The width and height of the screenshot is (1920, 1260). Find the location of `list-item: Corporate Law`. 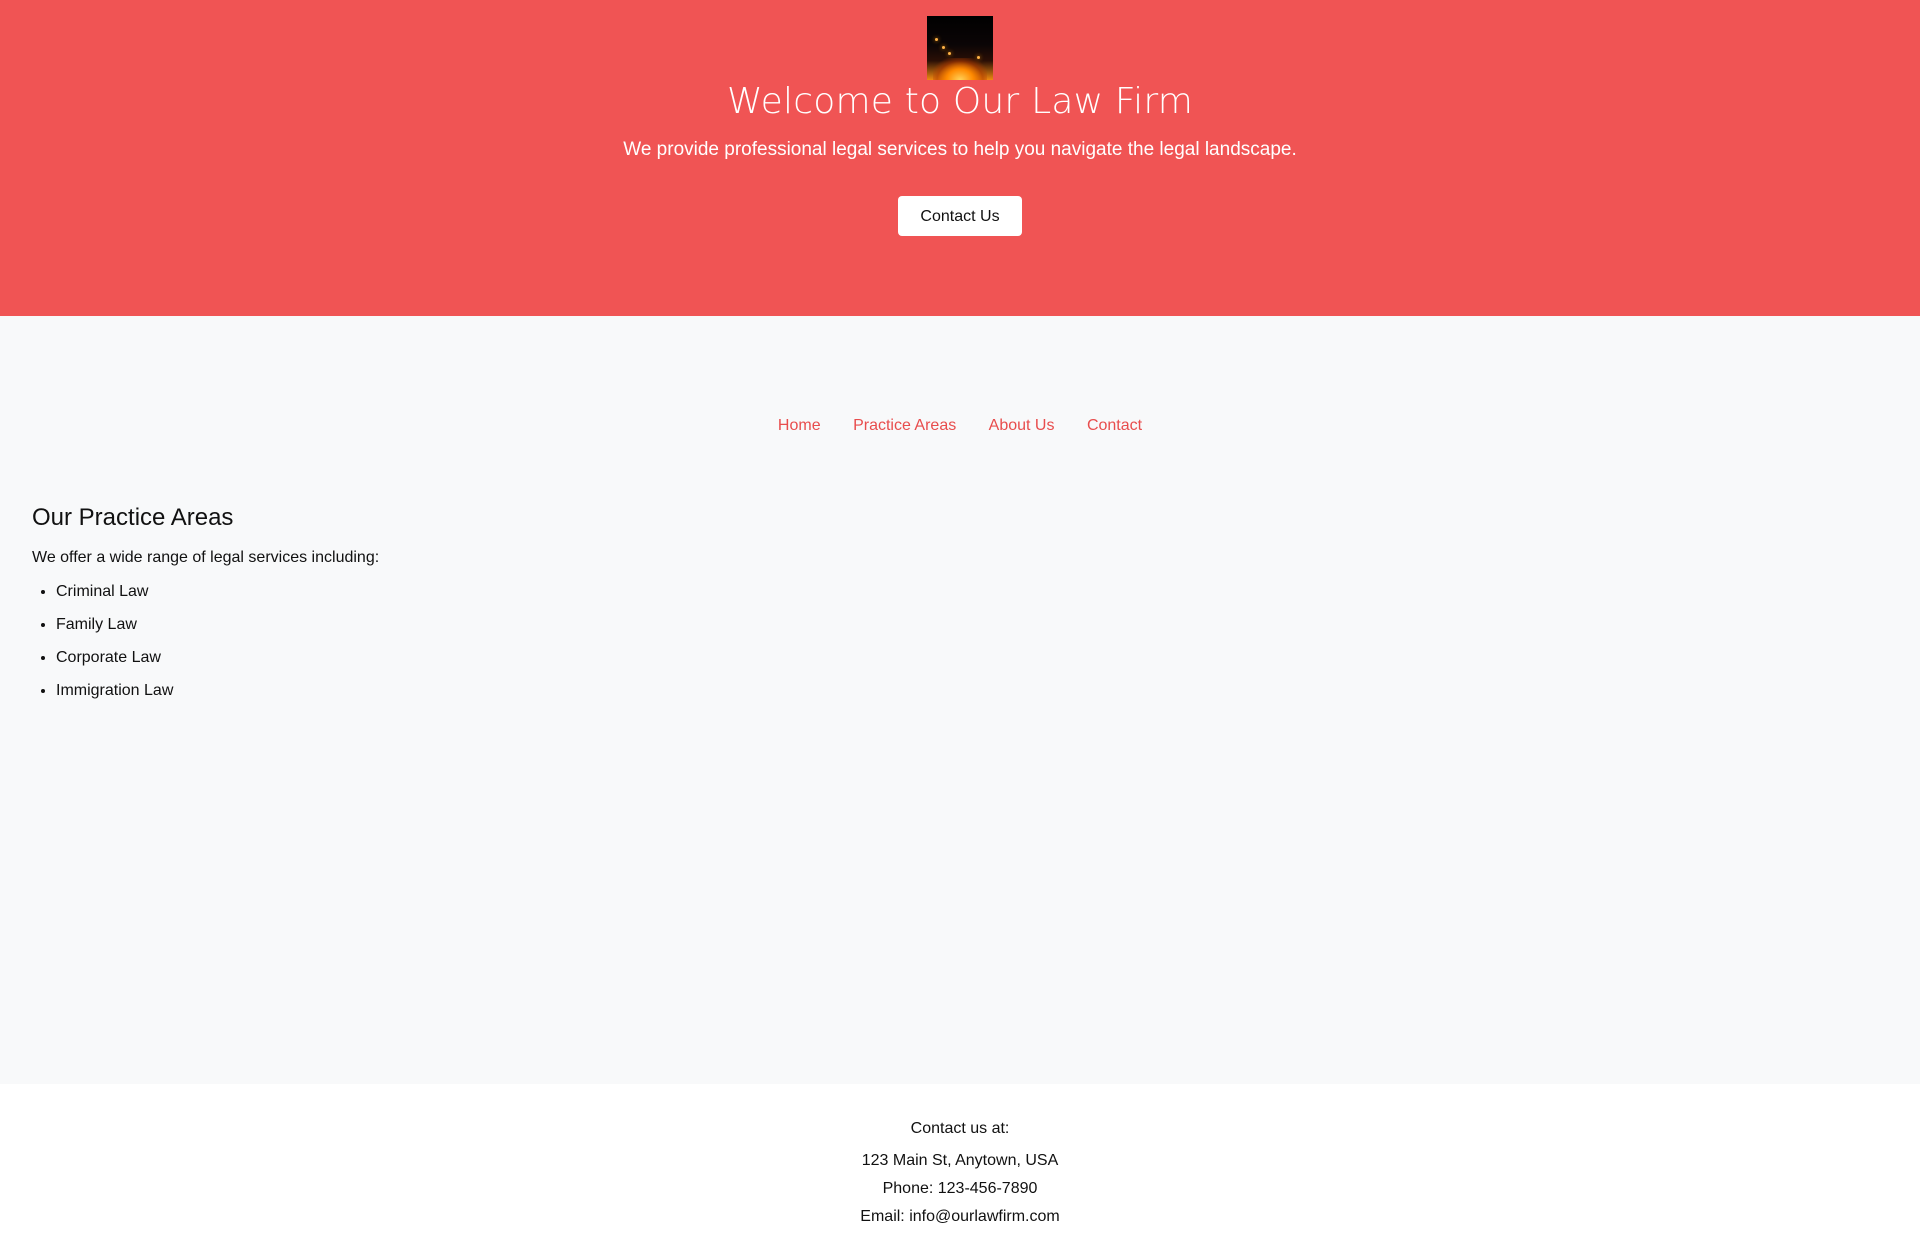

list-item: Corporate Law is located at coordinates (444, 658).